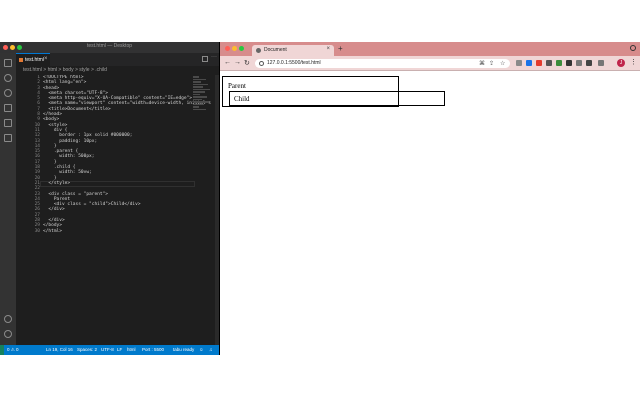 The image size is (640, 400). I want to click on prettier-status: tabu ready, so click(183, 350).